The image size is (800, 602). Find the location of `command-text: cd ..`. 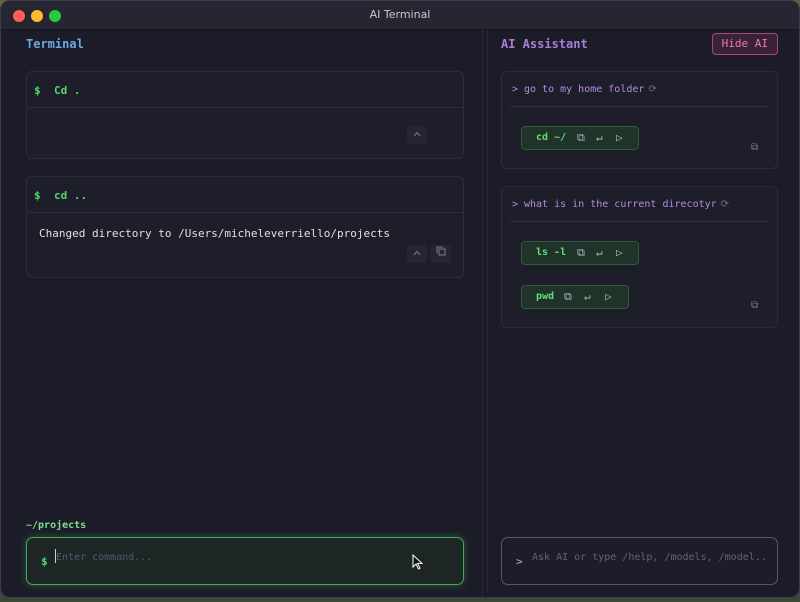

command-text: cd .. is located at coordinates (71, 195).